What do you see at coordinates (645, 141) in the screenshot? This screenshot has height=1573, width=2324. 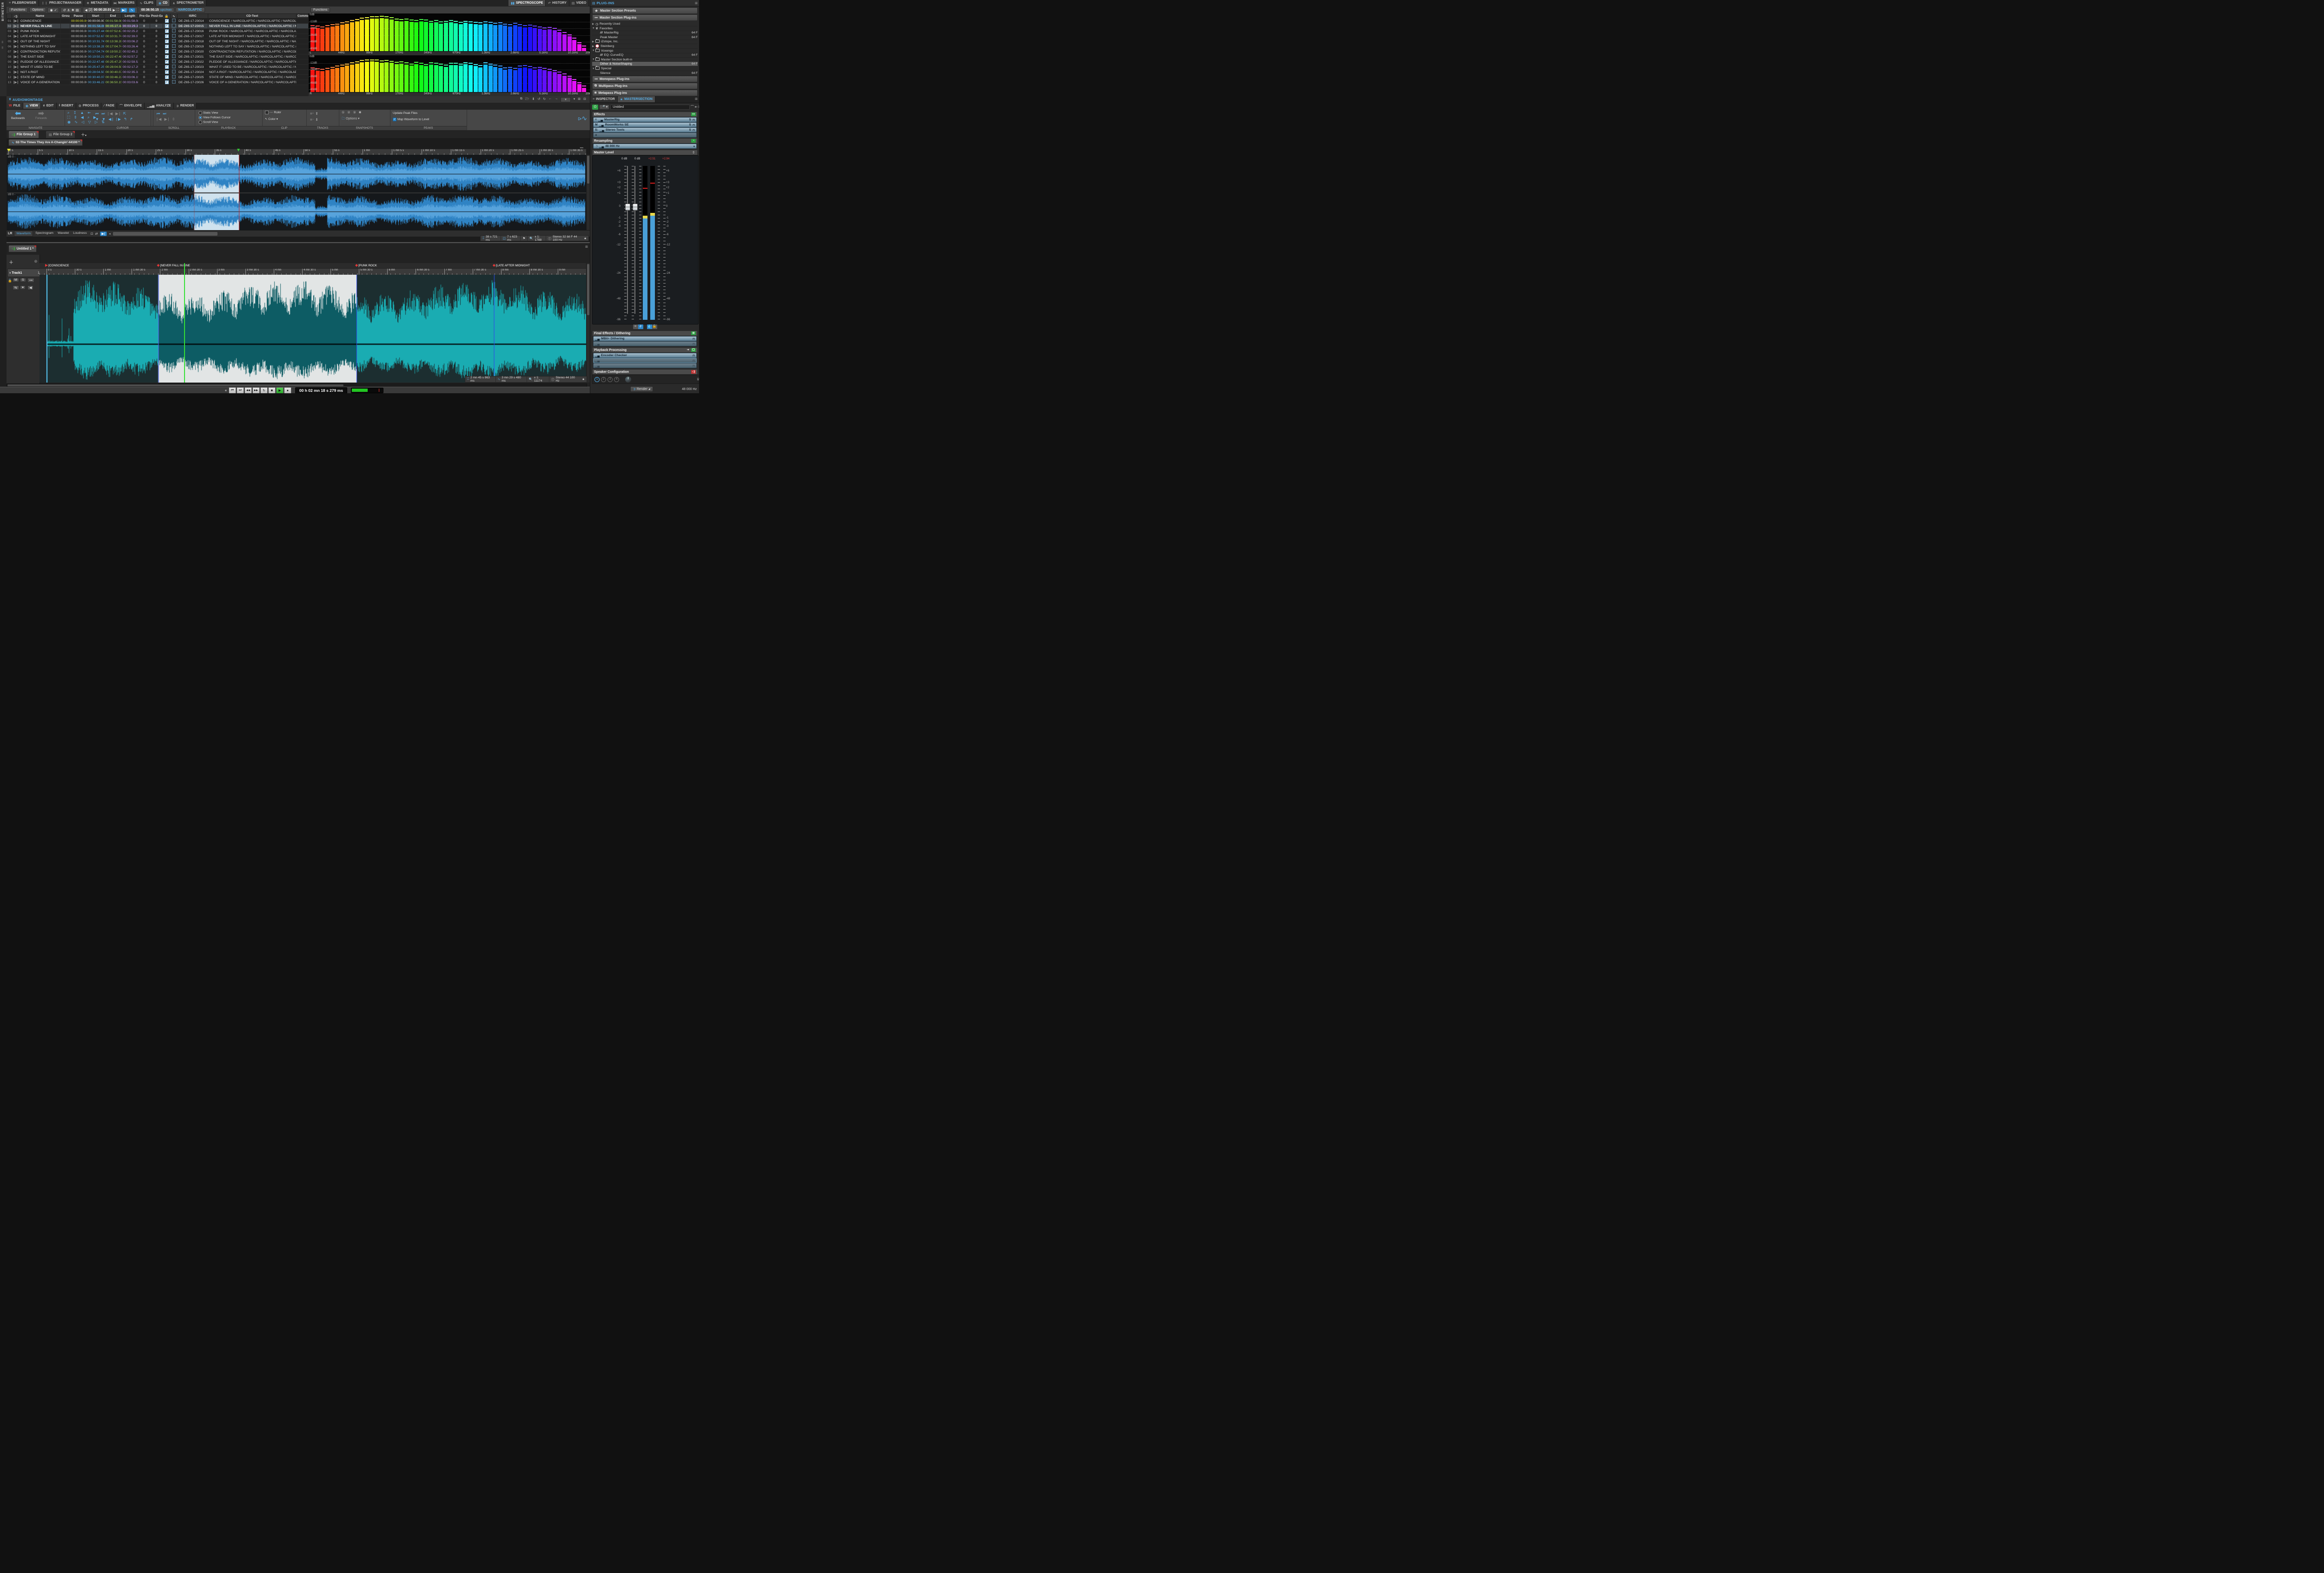 I see `resampling-section-header: Resampling ◔` at bounding box center [645, 141].